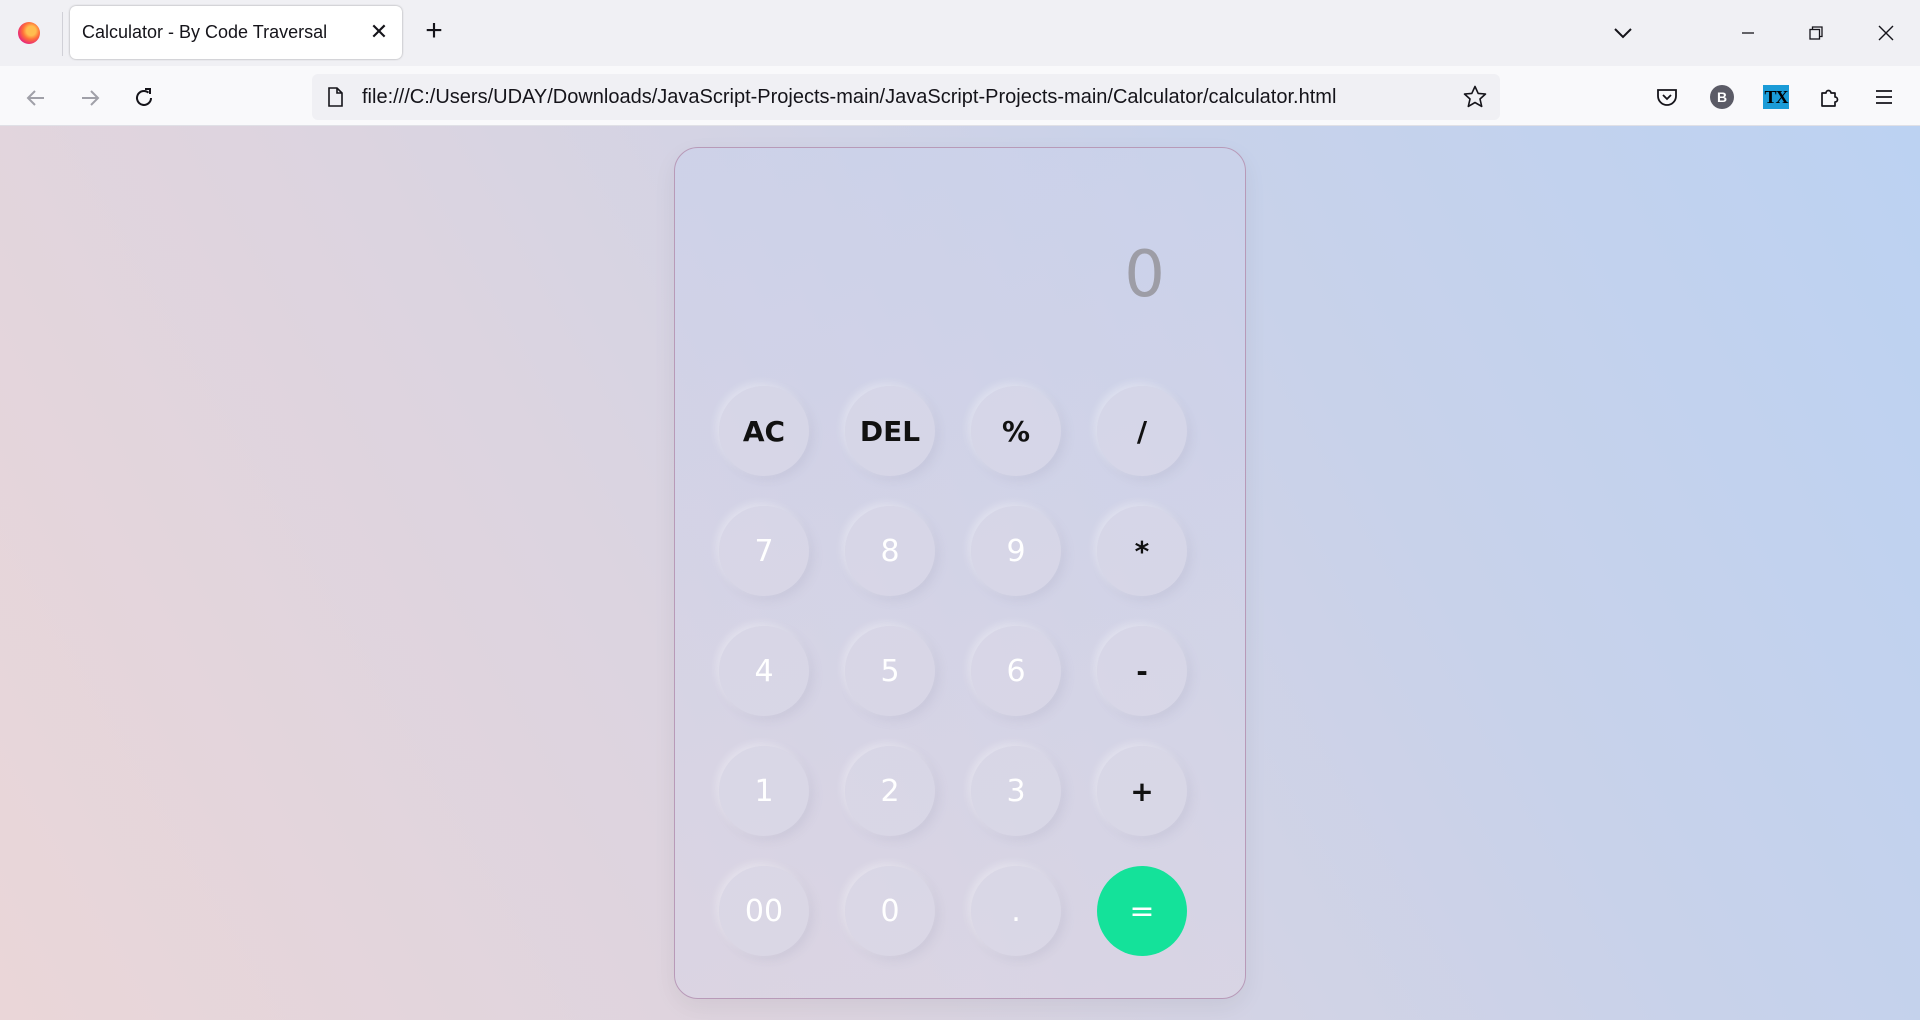 This screenshot has height=1020, width=1920. Describe the element at coordinates (890, 671) in the screenshot. I see `digit-5-button: 5` at that location.